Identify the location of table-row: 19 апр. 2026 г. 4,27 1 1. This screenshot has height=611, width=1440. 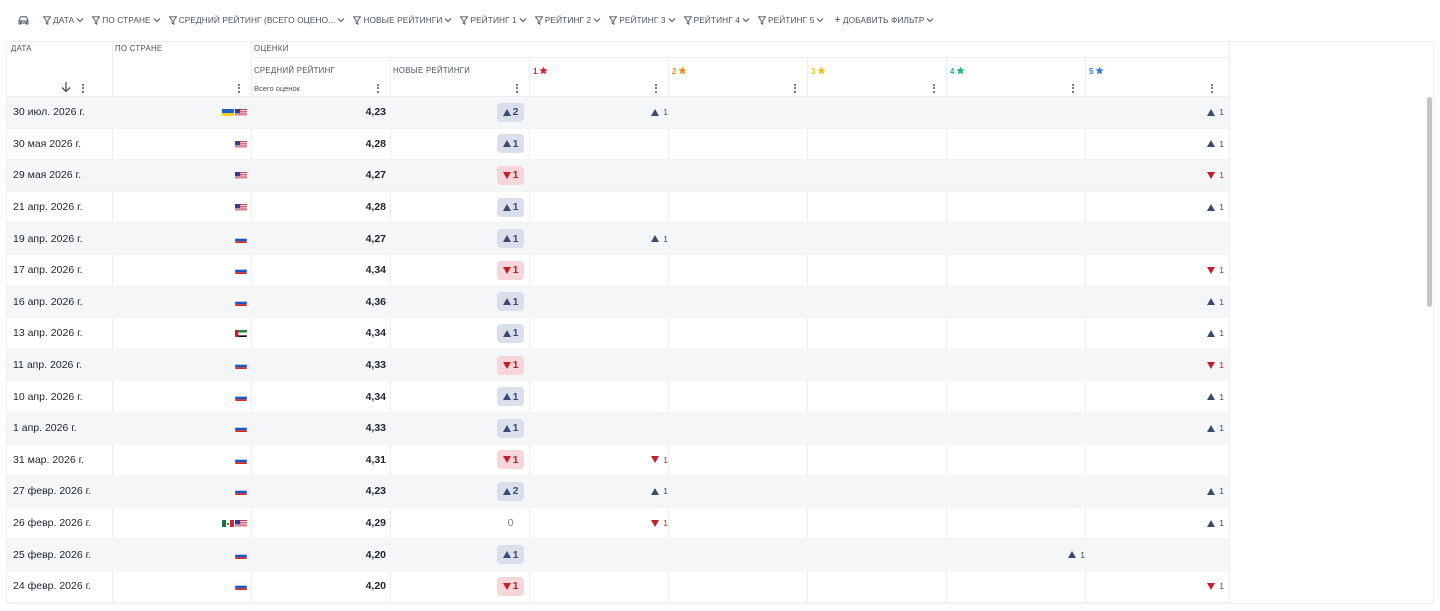
(619, 239).